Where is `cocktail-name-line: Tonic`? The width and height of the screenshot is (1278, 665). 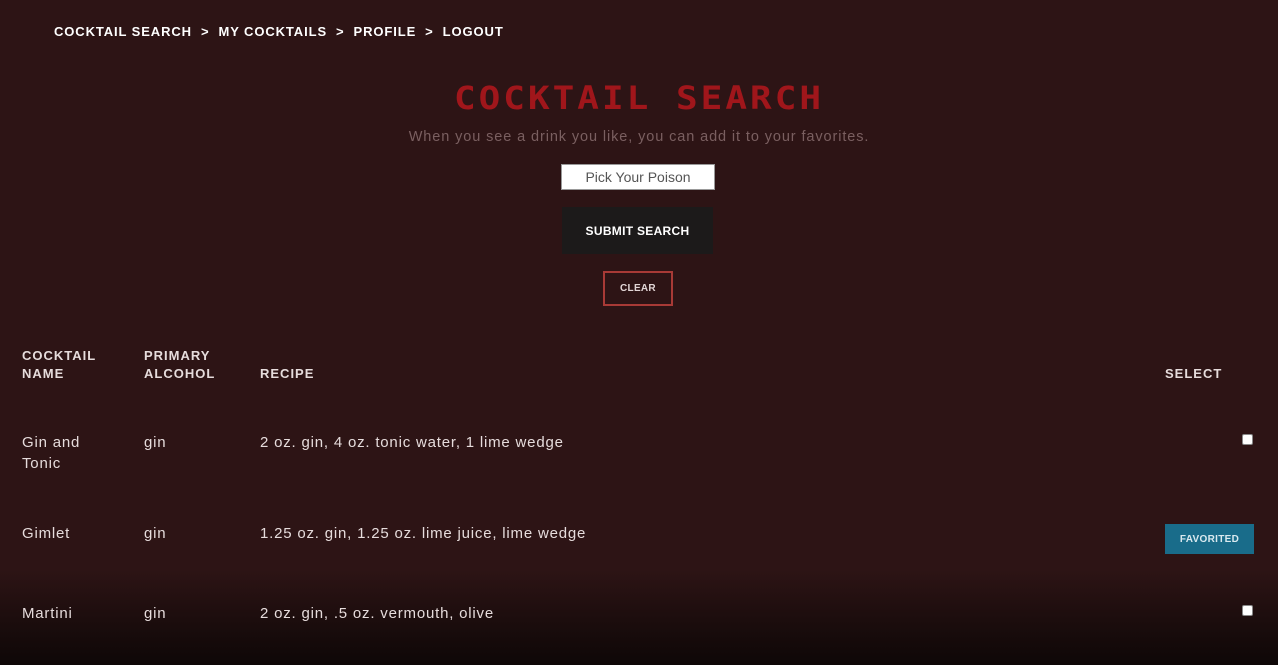 cocktail-name-line: Tonic is located at coordinates (42, 463).